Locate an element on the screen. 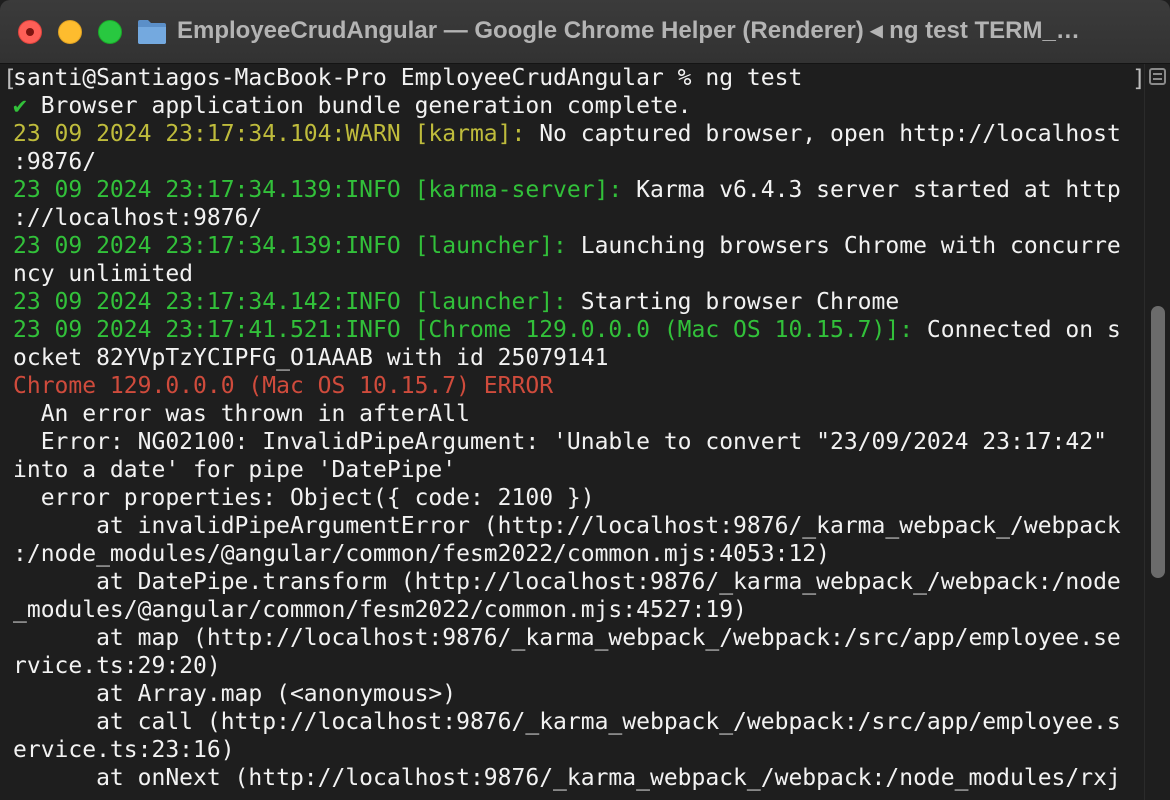 The image size is (1170, 800). terminal-line: into a date' for pipe 'DatePipe' is located at coordinates (578, 470).